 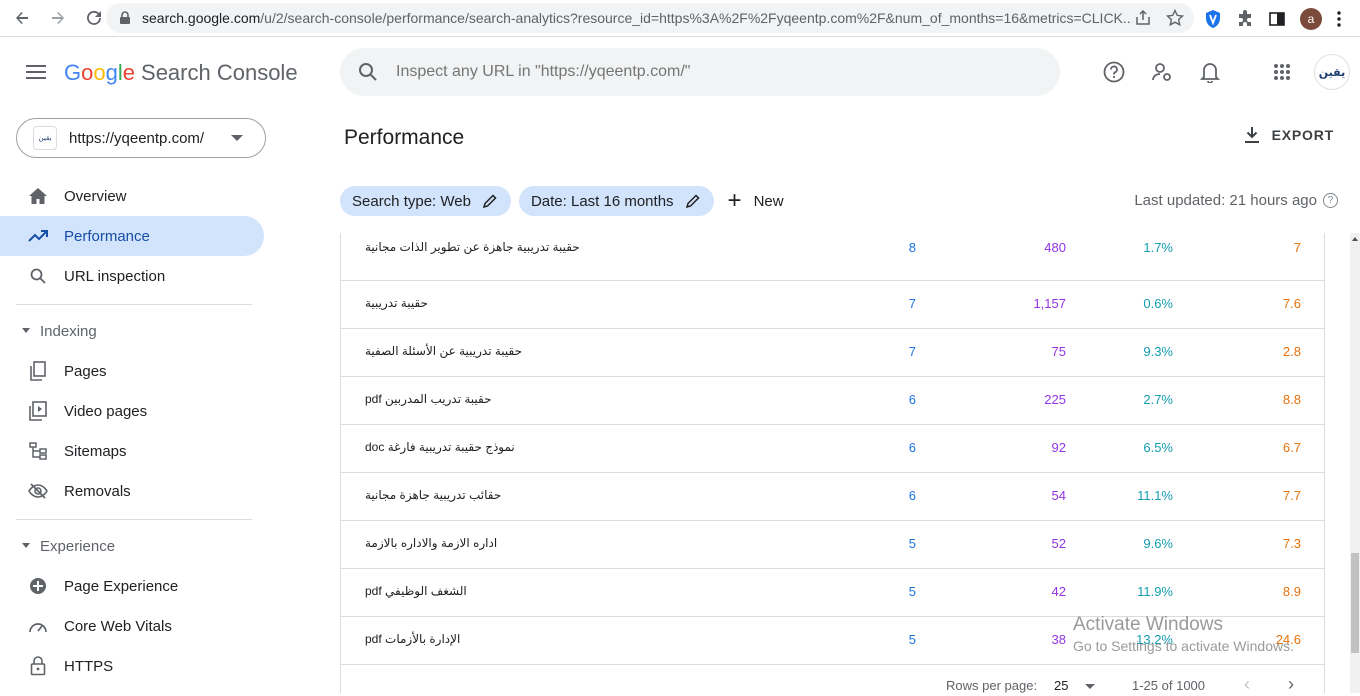 What do you see at coordinates (132, 666) in the screenshot?
I see `sidebar-item-https: HTTPS` at bounding box center [132, 666].